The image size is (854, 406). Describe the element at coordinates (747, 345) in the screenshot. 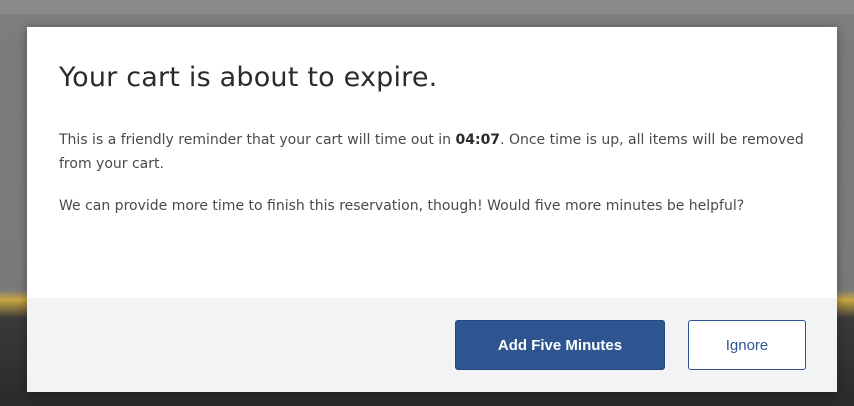

I see `ignore-button: Ignore` at that location.